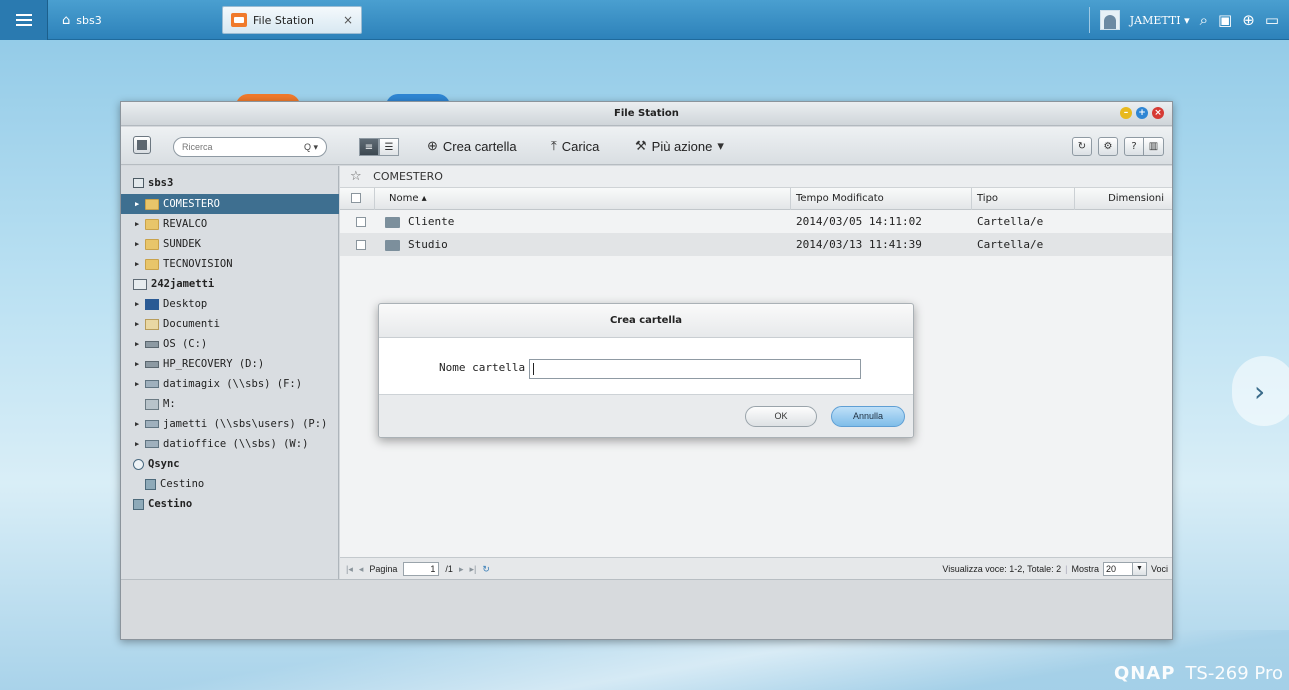  What do you see at coordinates (428, 244) in the screenshot?
I see `row-name: Studio` at bounding box center [428, 244].